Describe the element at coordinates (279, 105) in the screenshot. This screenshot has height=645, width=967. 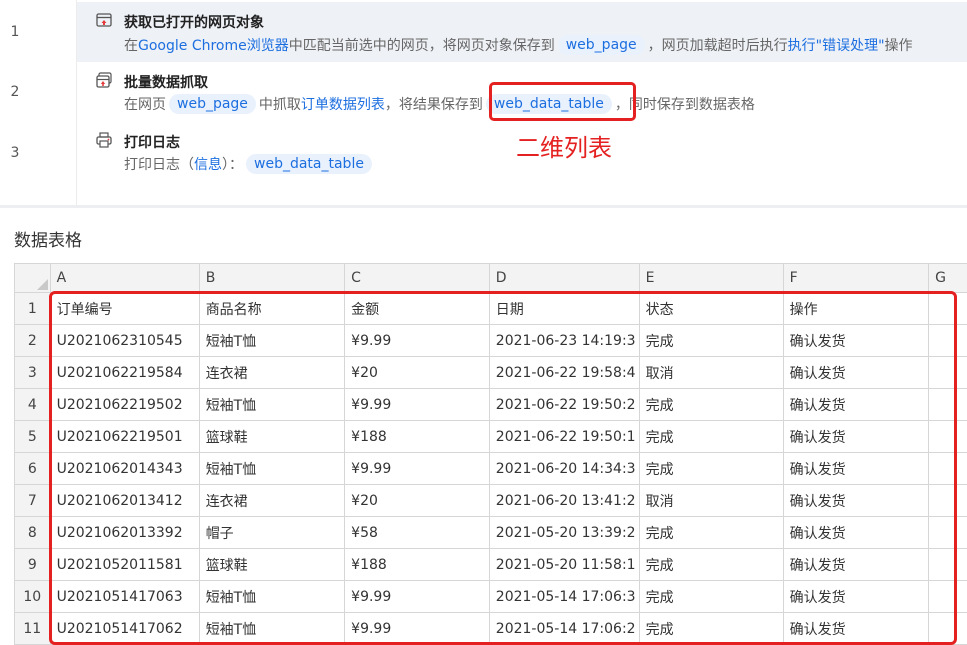
I see `desc-text: 中抓取` at that location.